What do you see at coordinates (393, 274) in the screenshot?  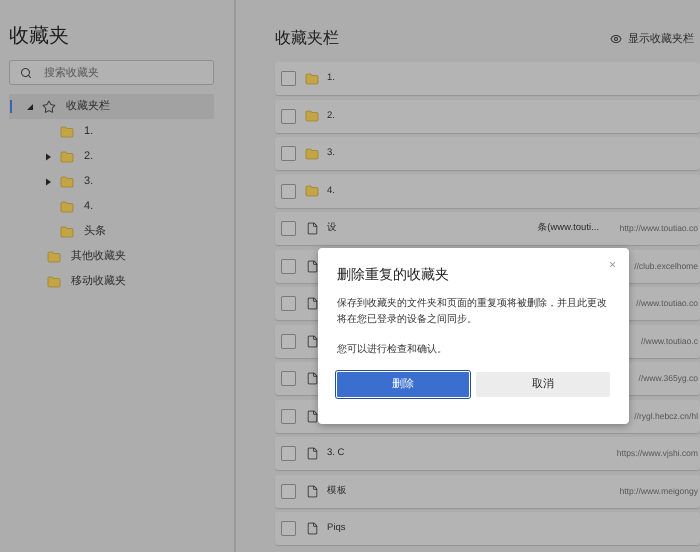 I see `dialog-title: 删除重复的收藏夹` at bounding box center [393, 274].